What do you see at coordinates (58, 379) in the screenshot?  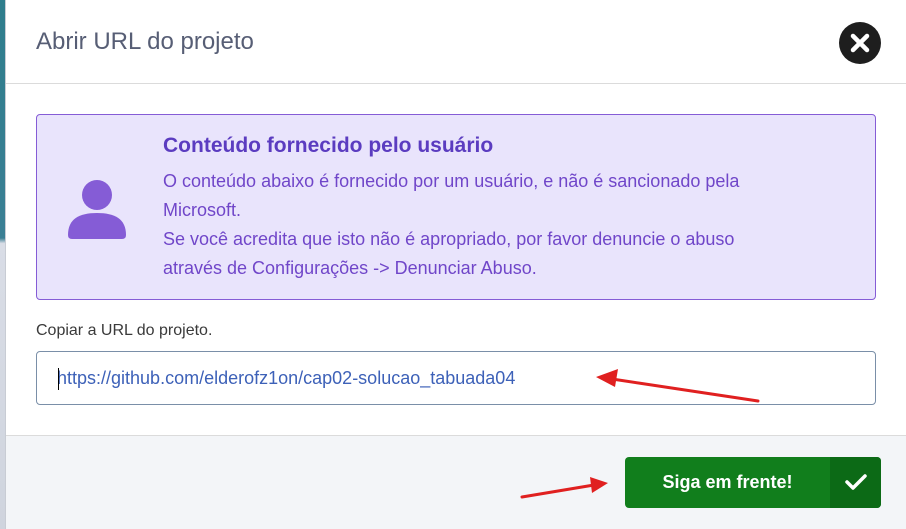 I see `text-caret` at bounding box center [58, 379].